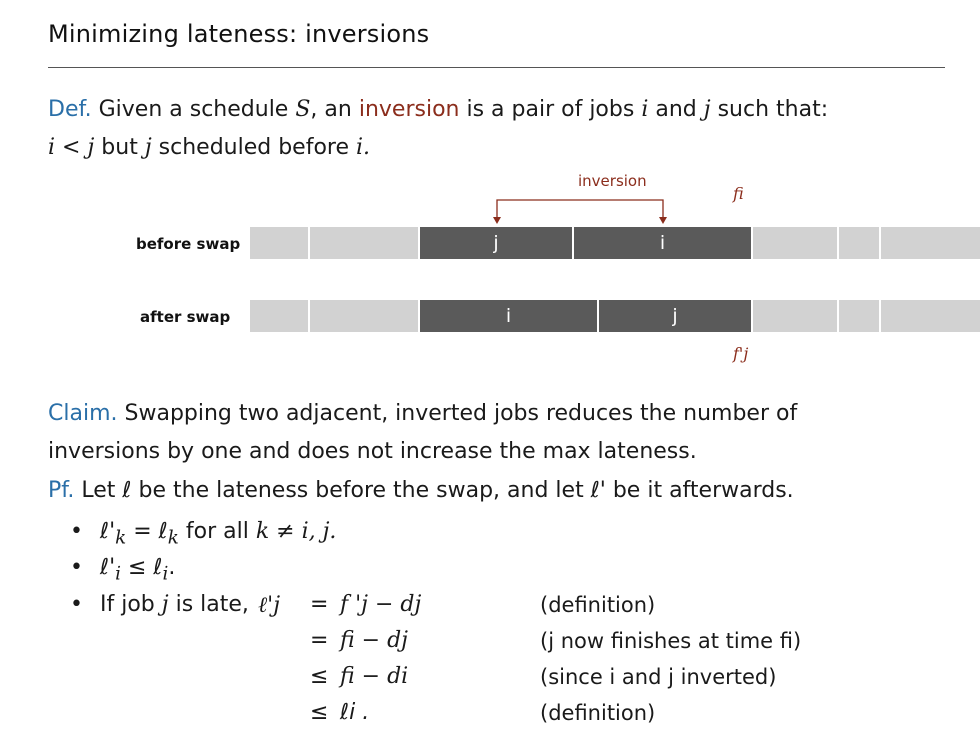 The image size is (980, 731). Describe the element at coordinates (612, 181) in the screenshot. I see `inversion-label: inversion` at that location.